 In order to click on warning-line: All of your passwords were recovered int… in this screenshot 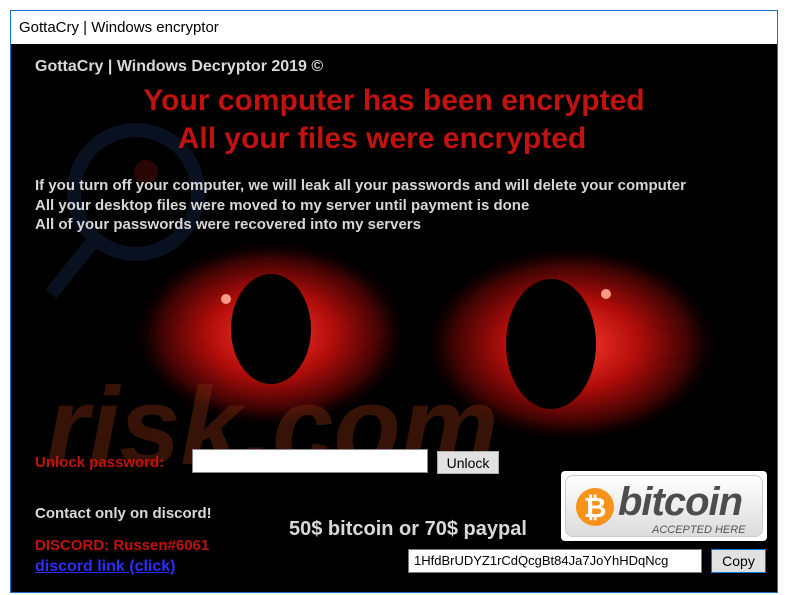, I will do `click(228, 224)`.